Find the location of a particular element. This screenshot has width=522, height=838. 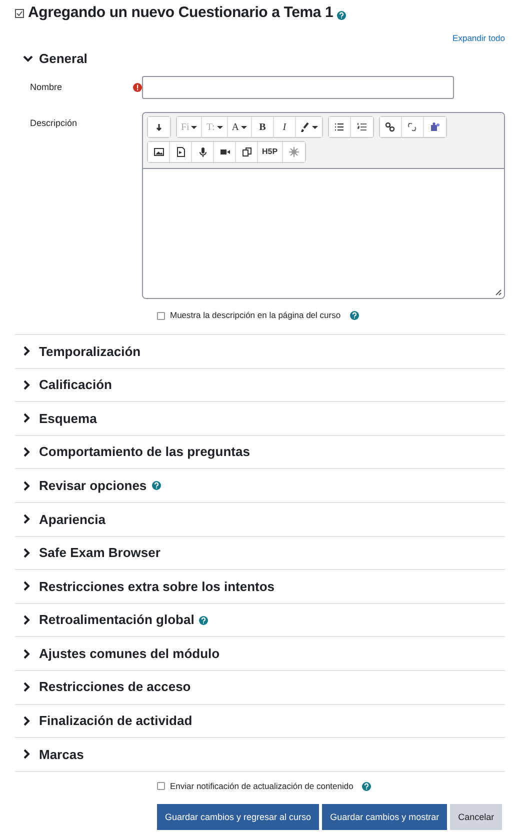

chevron-down-icon is located at coordinates (28, 58).